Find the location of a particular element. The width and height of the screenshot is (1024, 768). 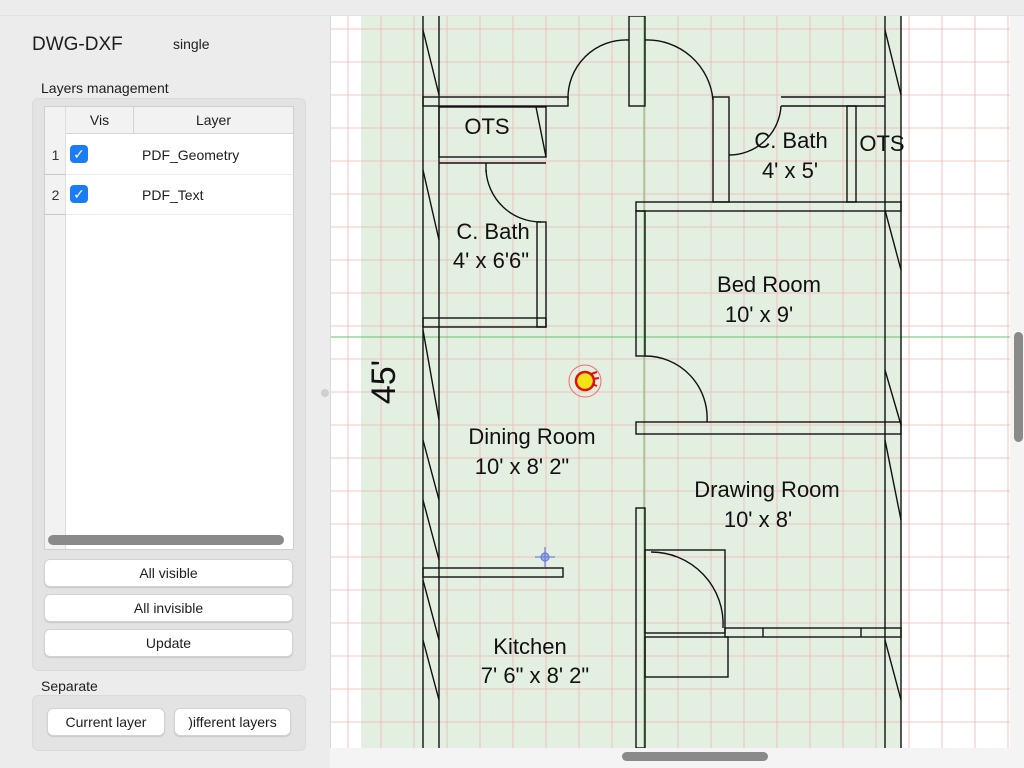

mode-label: single is located at coordinates (191, 44).